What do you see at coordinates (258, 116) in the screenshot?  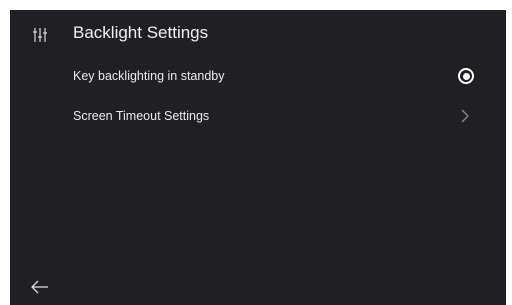 I see `list-item-screen-timeout: Screen Timeout Settings` at bounding box center [258, 116].